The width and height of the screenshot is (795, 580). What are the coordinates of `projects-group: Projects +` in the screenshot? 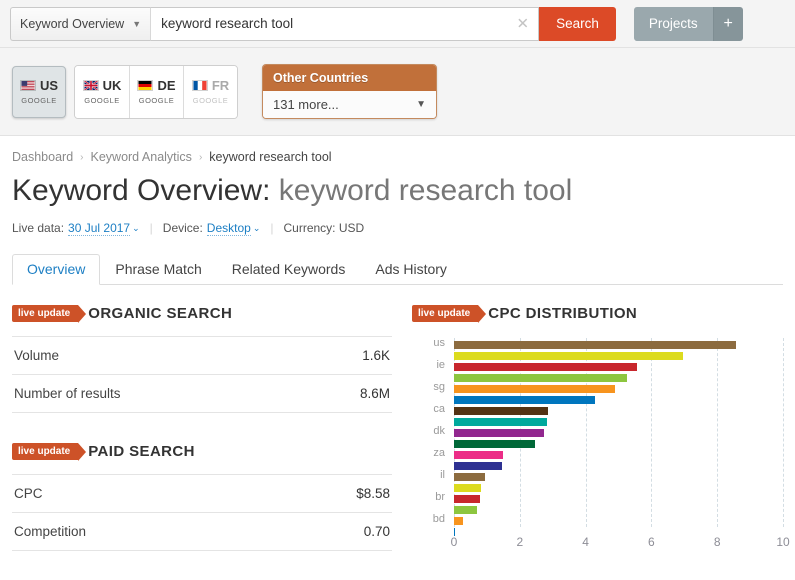 It's located at (688, 23).